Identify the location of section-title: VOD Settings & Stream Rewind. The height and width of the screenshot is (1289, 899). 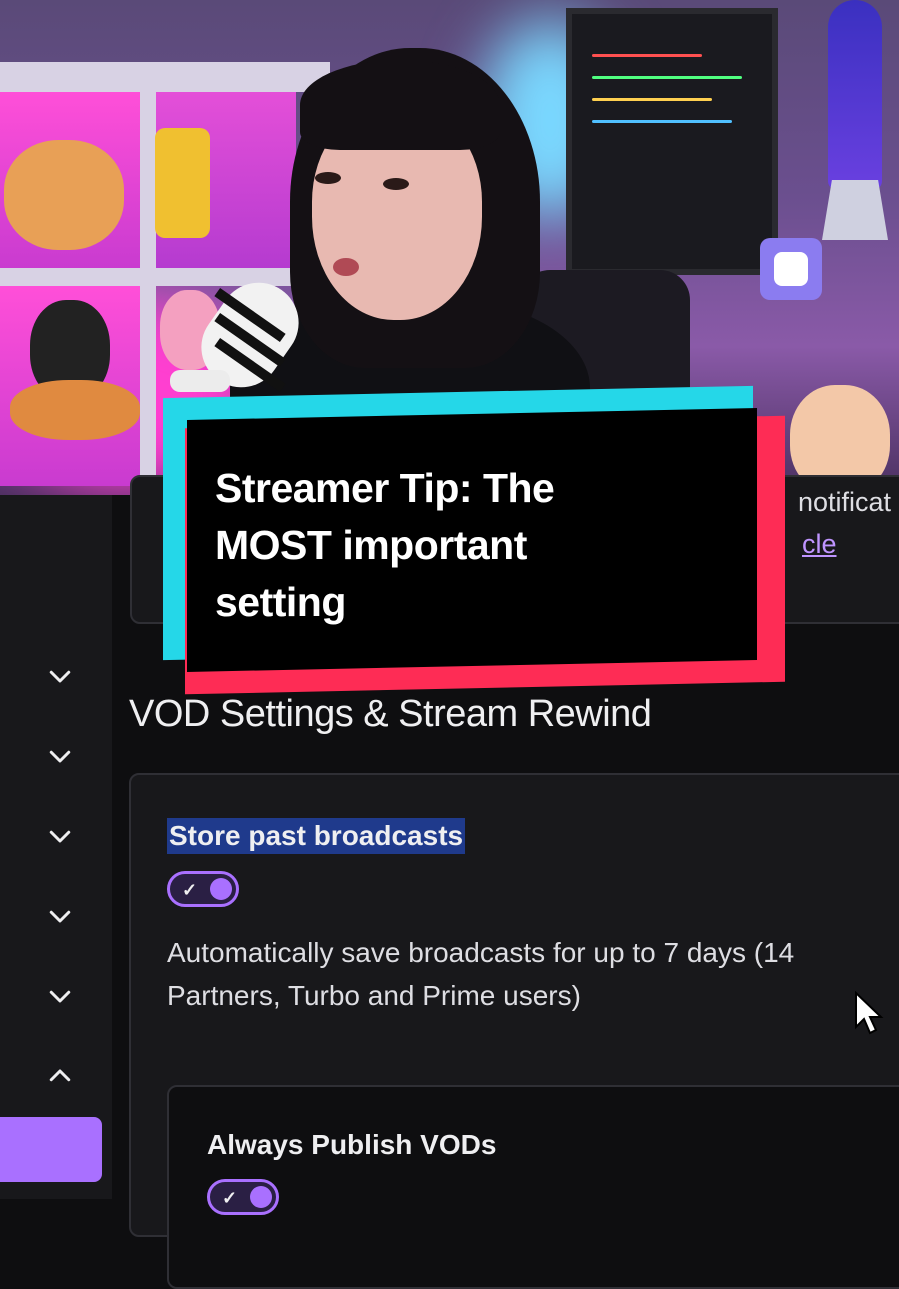
(390, 714).